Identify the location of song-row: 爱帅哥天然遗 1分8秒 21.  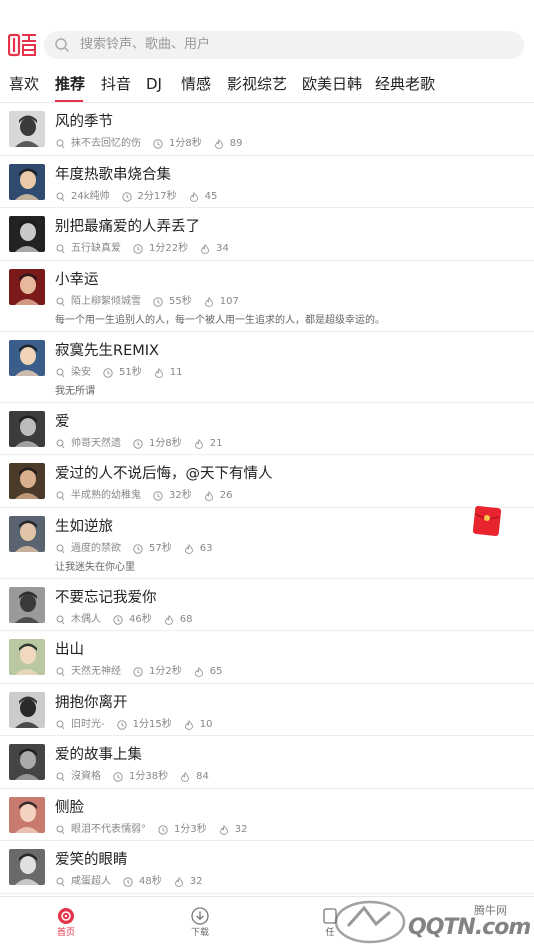
(267, 429).